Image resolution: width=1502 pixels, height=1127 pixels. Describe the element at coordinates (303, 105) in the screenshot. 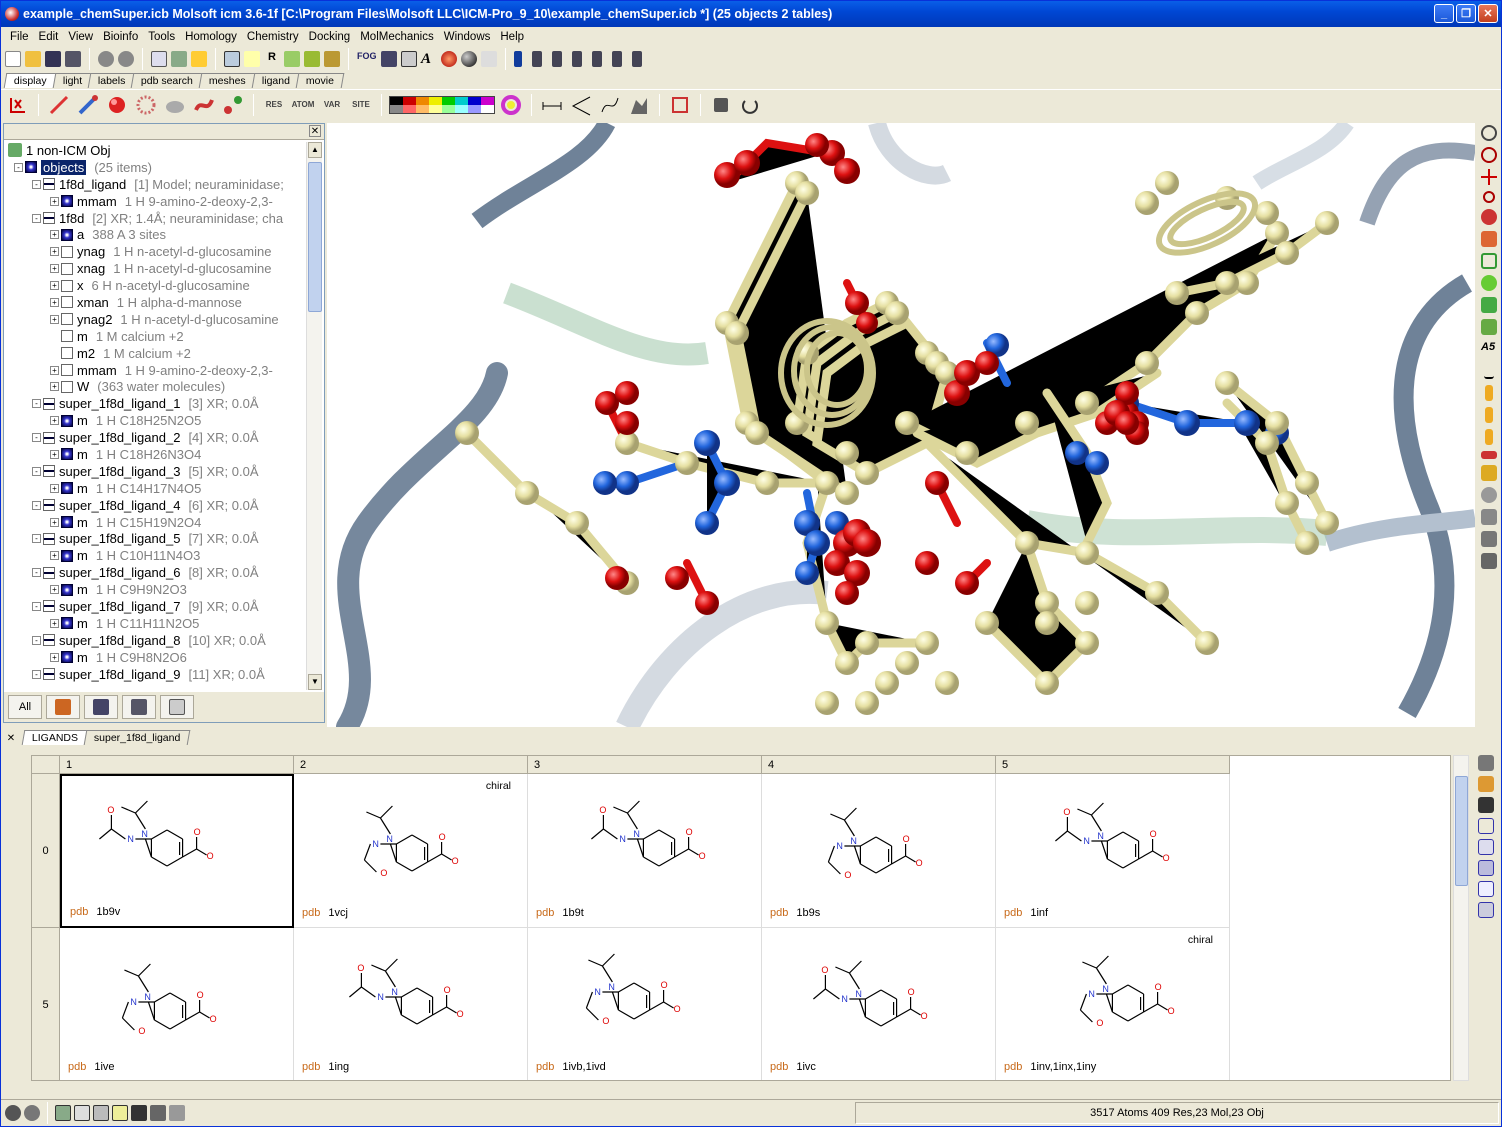

I see `atom-label-icon: ATOM` at that location.